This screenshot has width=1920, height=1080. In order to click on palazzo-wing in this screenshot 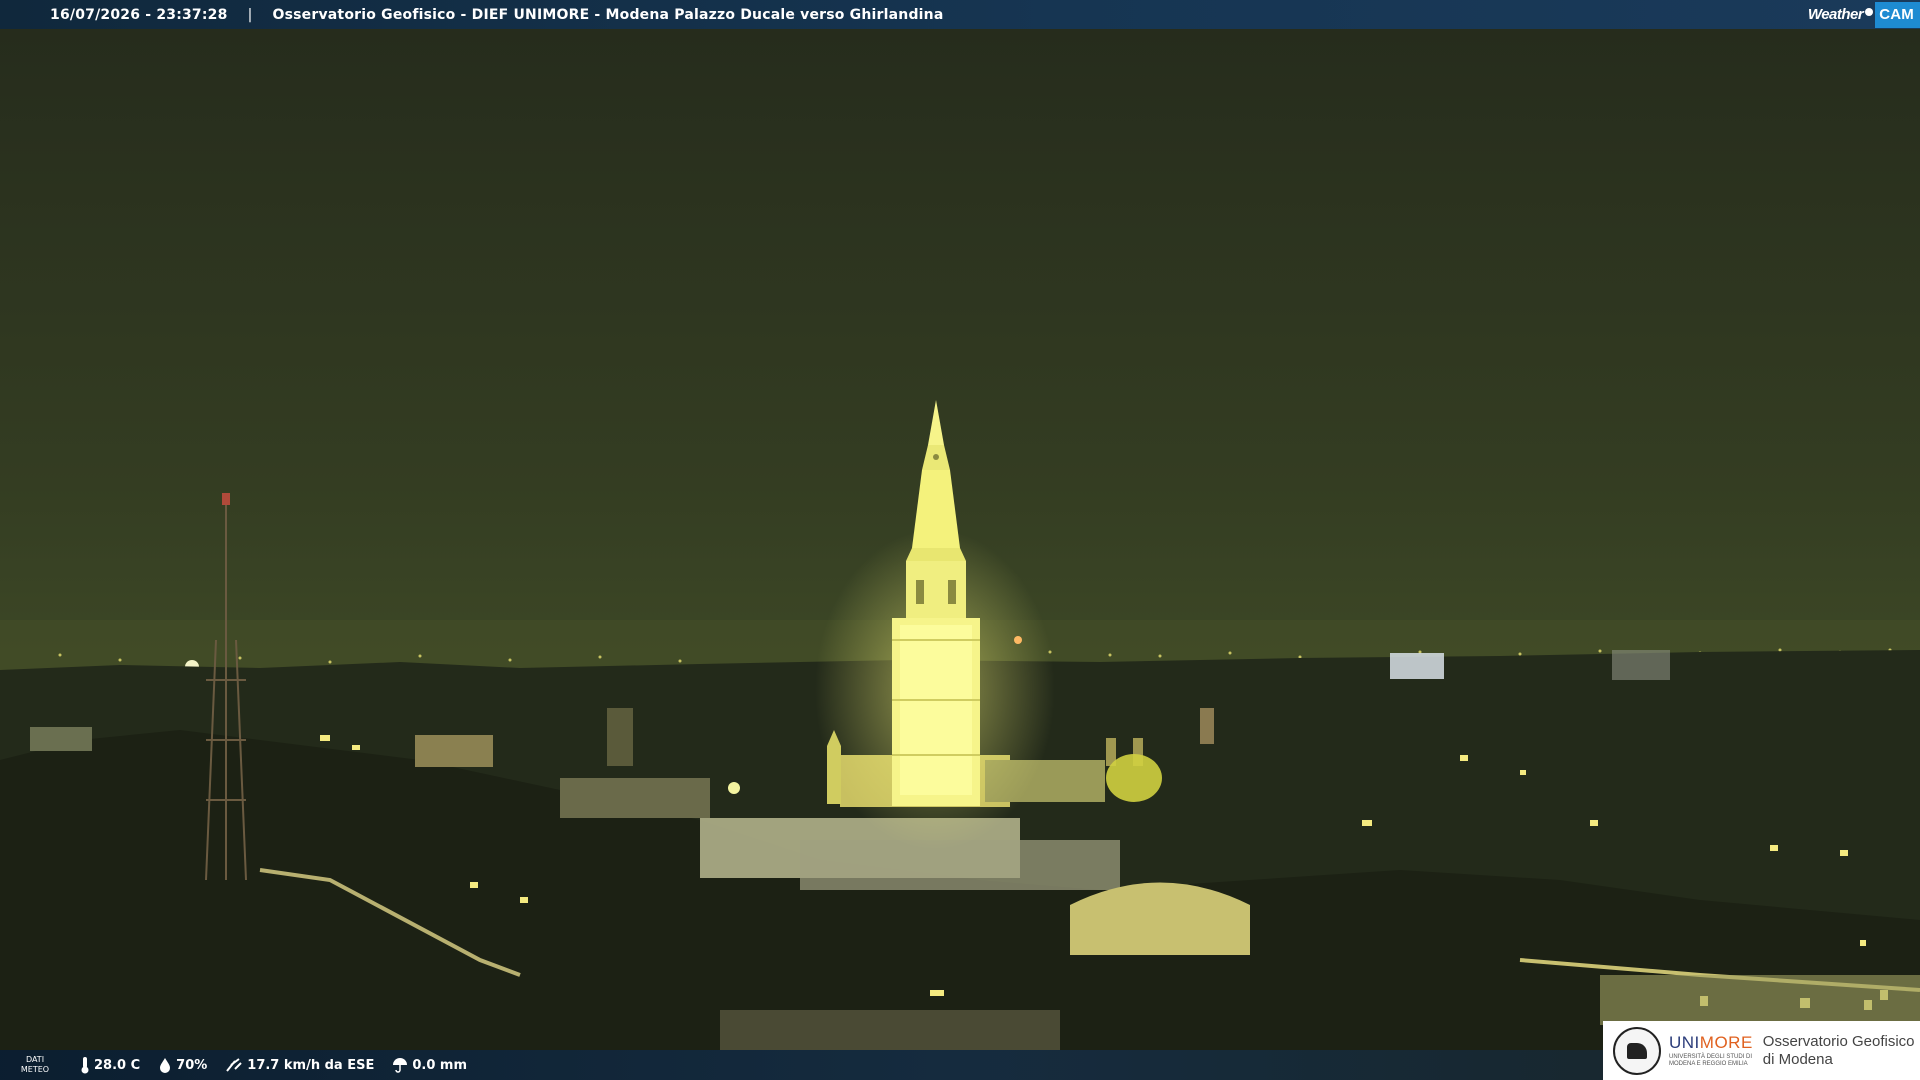, I will do `click(960, 865)`.